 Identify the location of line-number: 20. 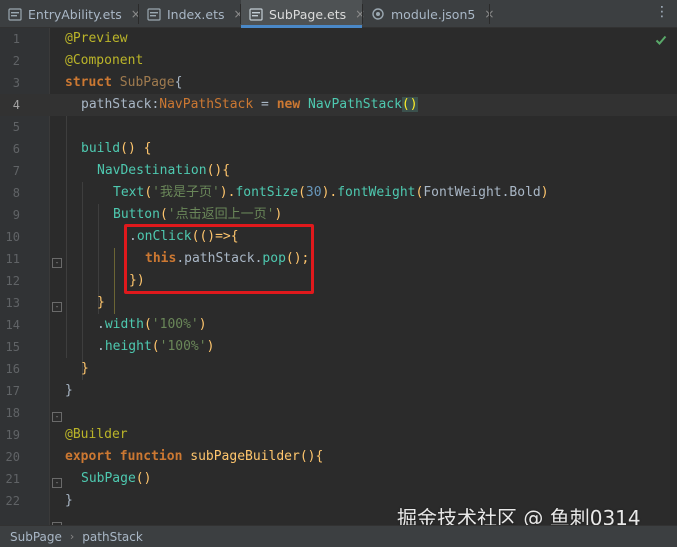
(12, 457).